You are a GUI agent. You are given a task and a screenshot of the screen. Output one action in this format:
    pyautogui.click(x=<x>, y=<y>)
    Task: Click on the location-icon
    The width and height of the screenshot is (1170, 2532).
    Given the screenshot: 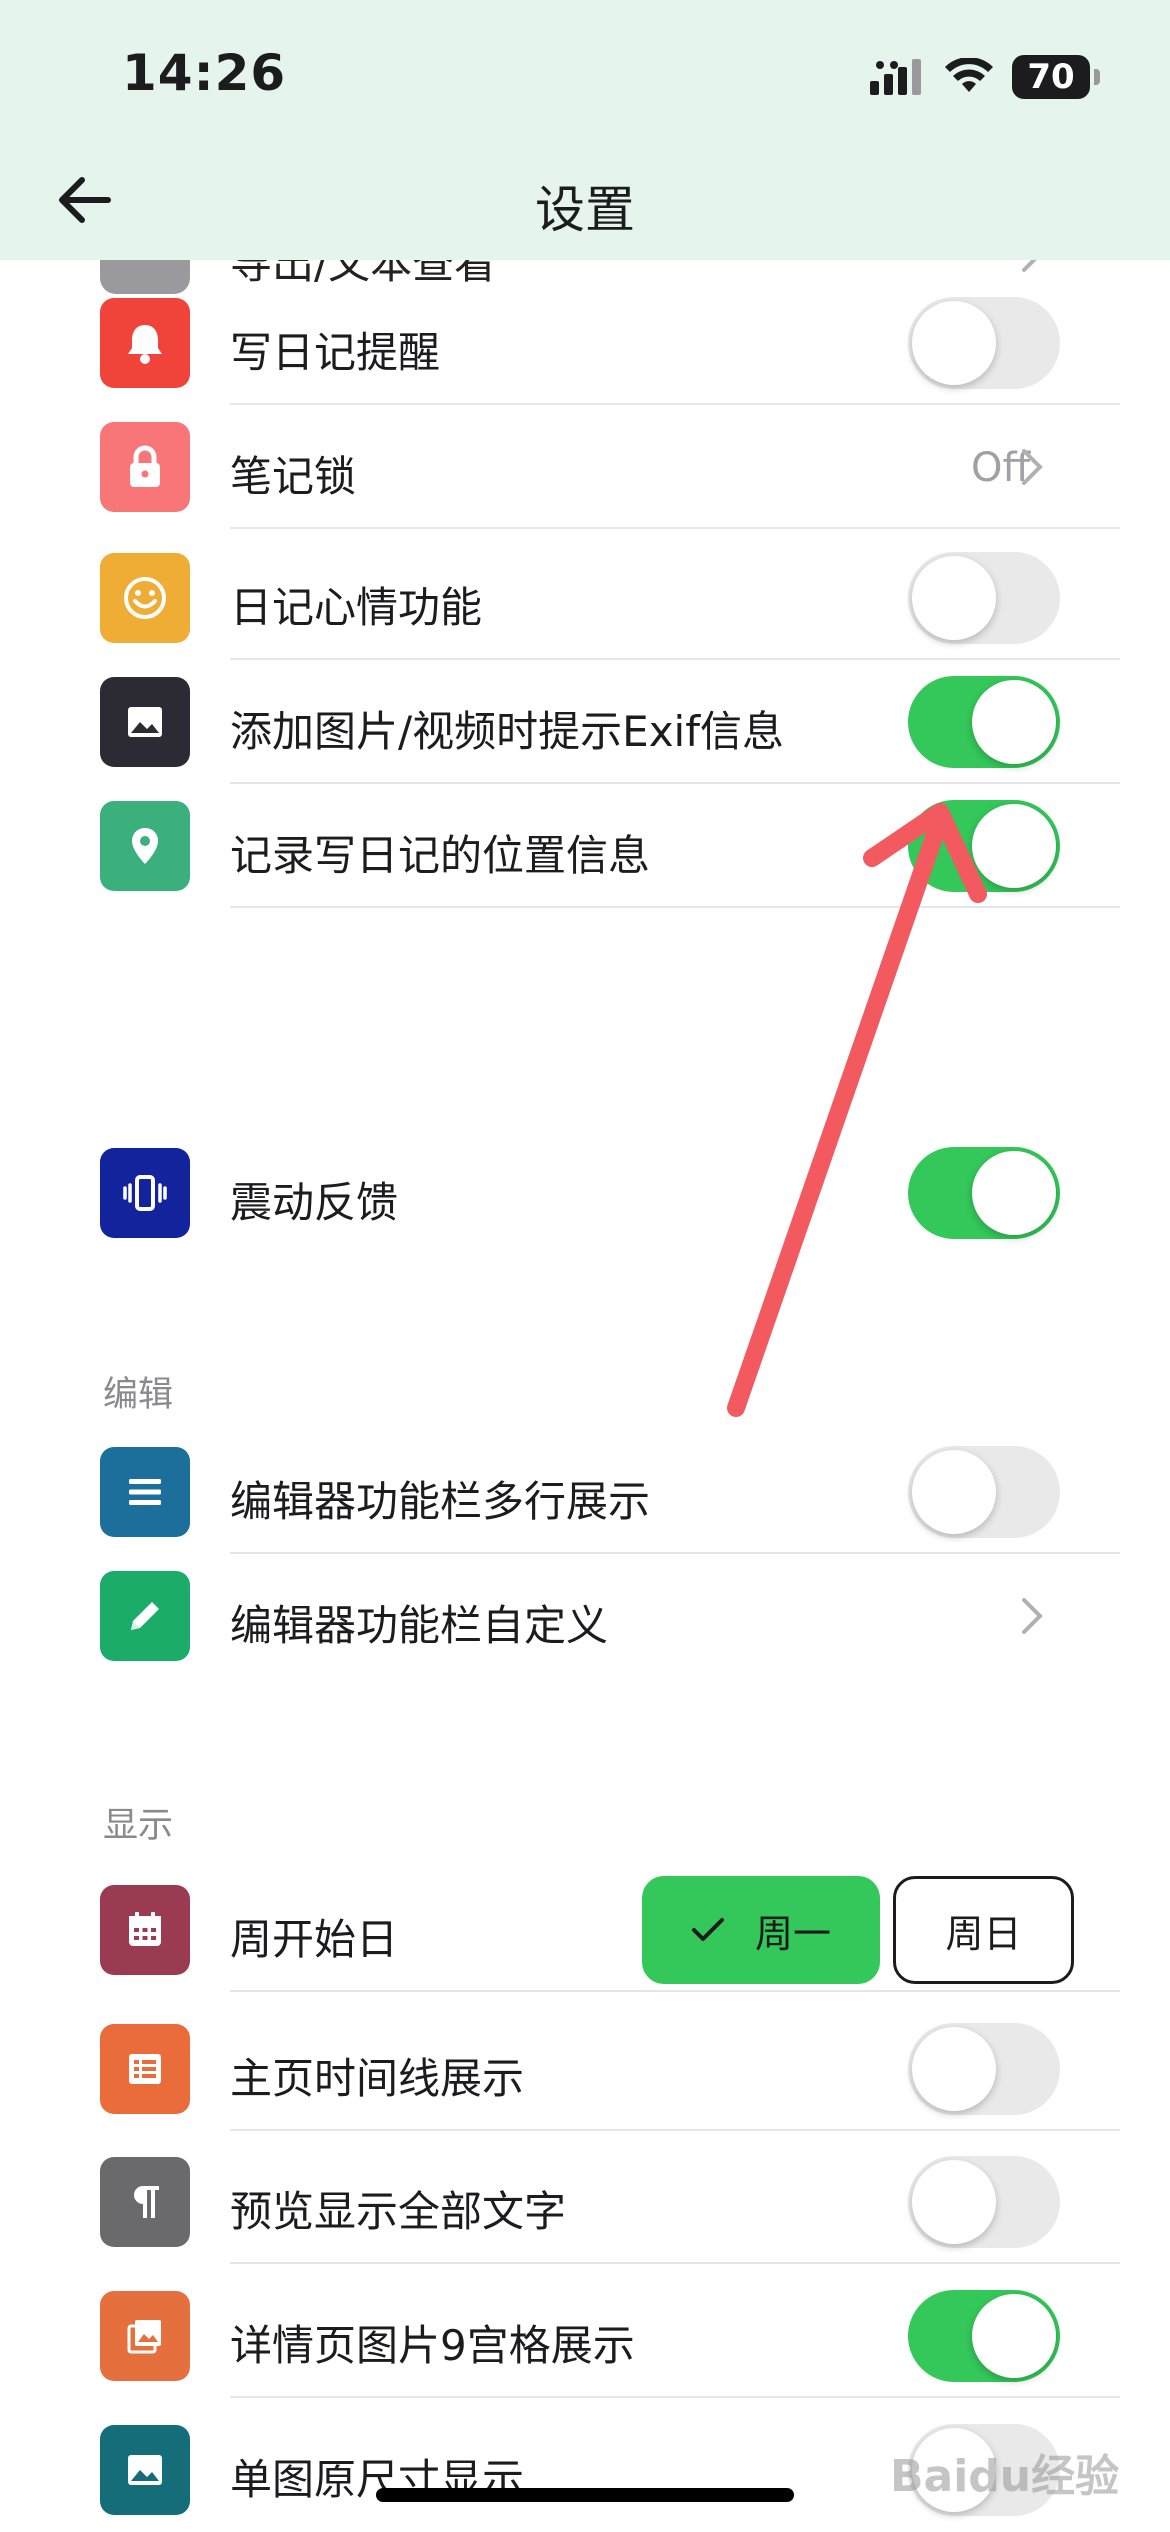 What is the action you would take?
    pyautogui.click(x=145, y=846)
    